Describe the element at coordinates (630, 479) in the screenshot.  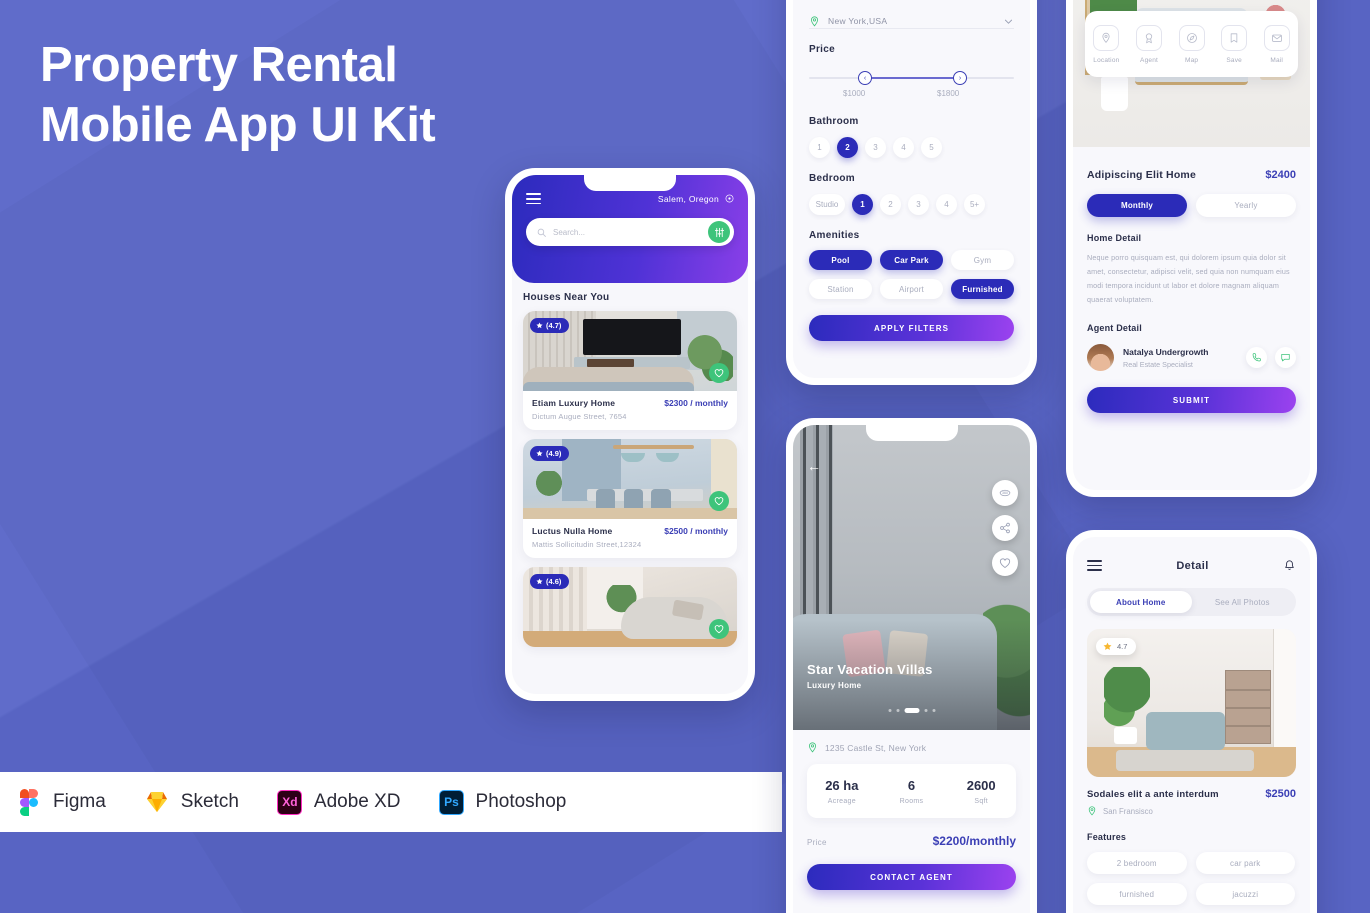
I see `listing-image: (4.9)` at that location.